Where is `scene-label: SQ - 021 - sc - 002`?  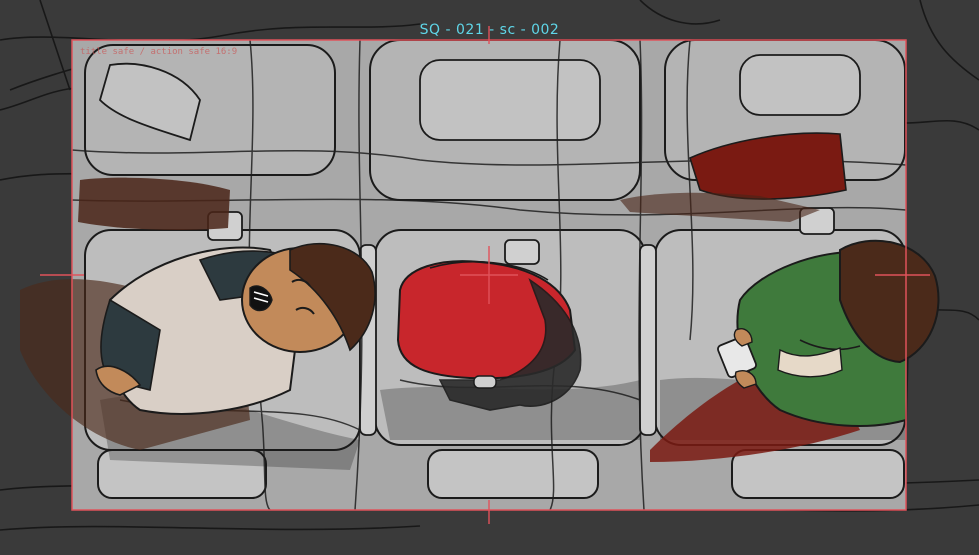
scene-label: SQ - 021 - sc - 002 is located at coordinates (489, 30).